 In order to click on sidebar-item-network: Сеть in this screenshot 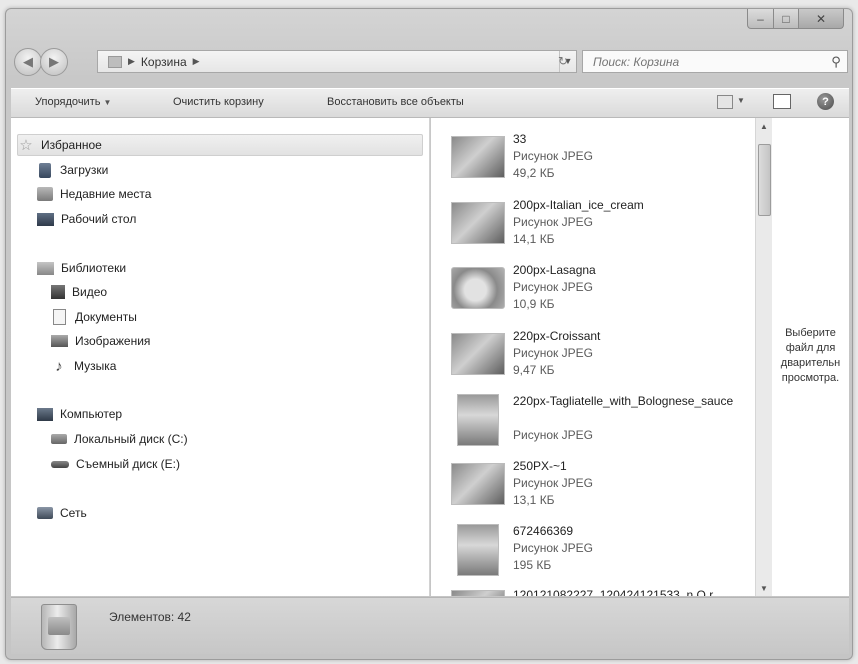, I will do `click(62, 513)`.